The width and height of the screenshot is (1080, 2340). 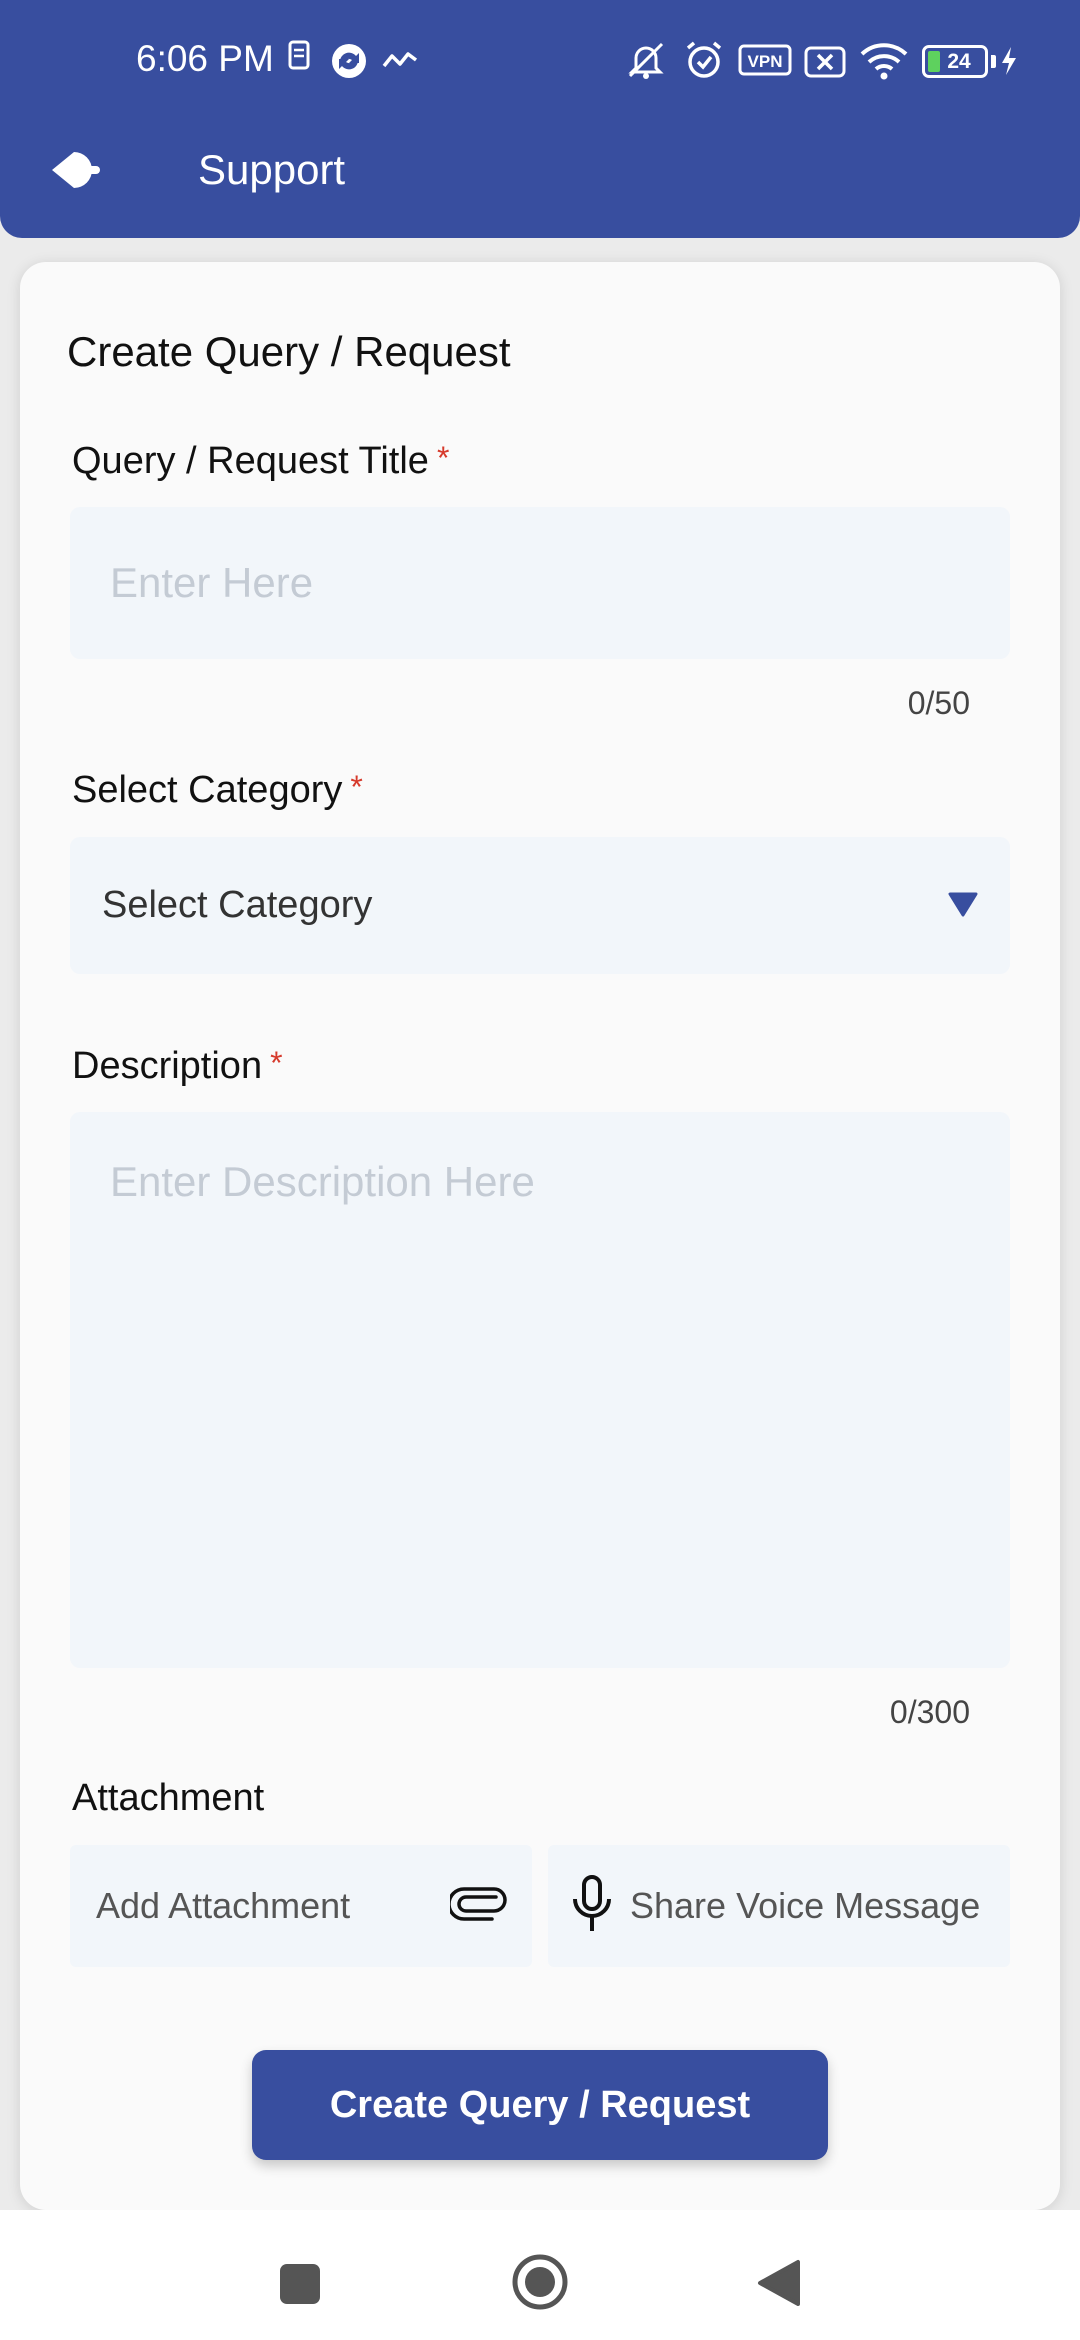 What do you see at coordinates (1009, 61) in the screenshot?
I see `charging-icon` at bounding box center [1009, 61].